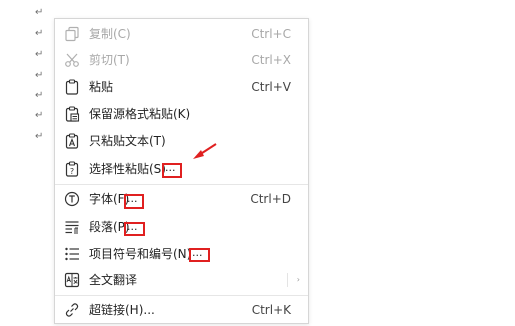 The height and width of the screenshot is (326, 515). Describe the element at coordinates (205, 151) in the screenshot. I see `annotation-arrow-icon` at that location.